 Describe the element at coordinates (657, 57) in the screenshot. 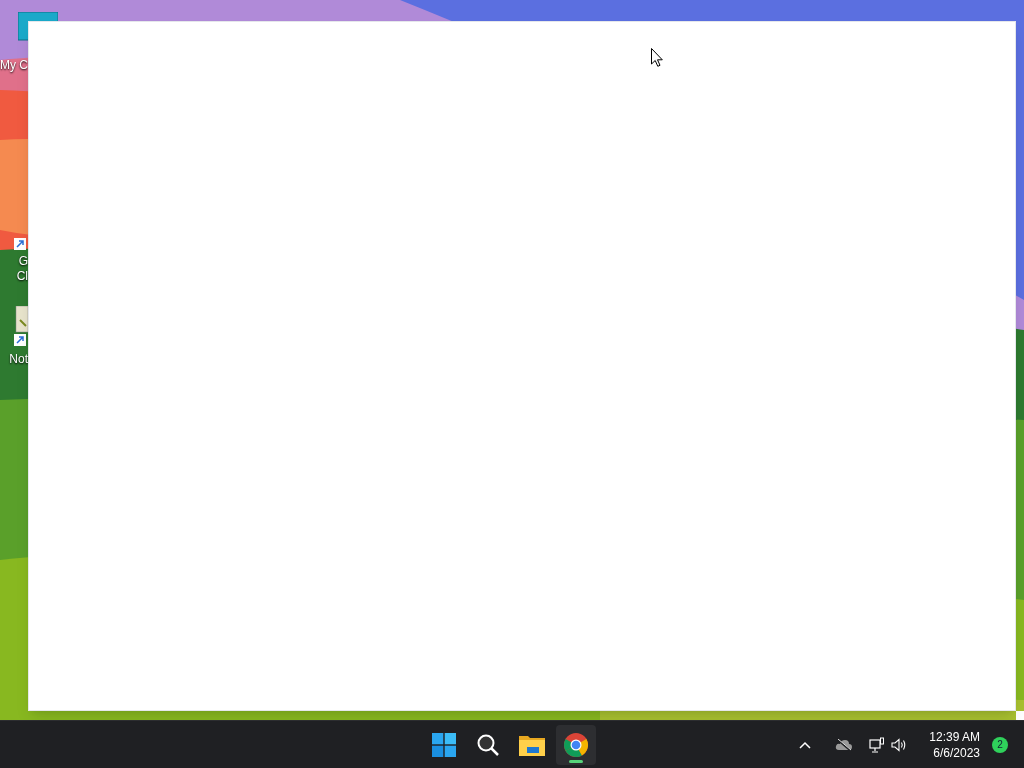

I see `mouse-cursor-icon` at that location.